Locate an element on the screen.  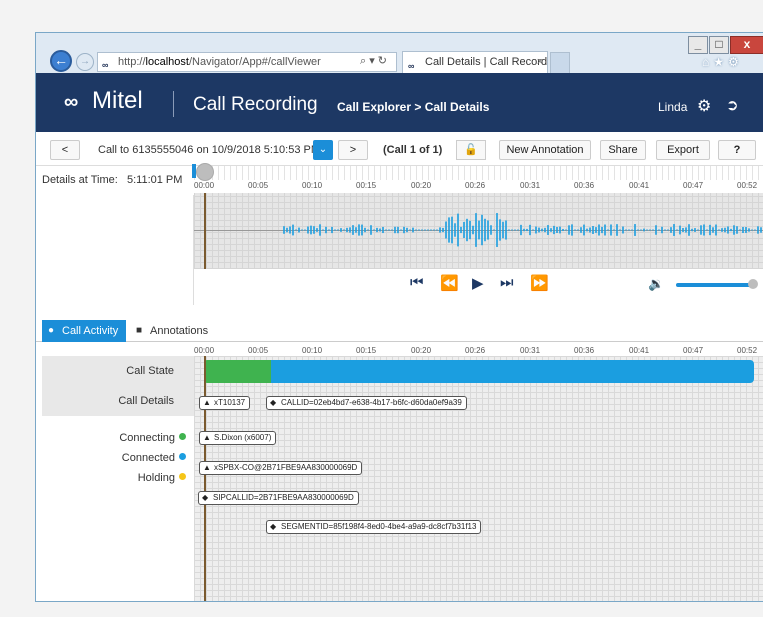
call-count: (Call 1 of 1) is located at coordinates (413, 150).